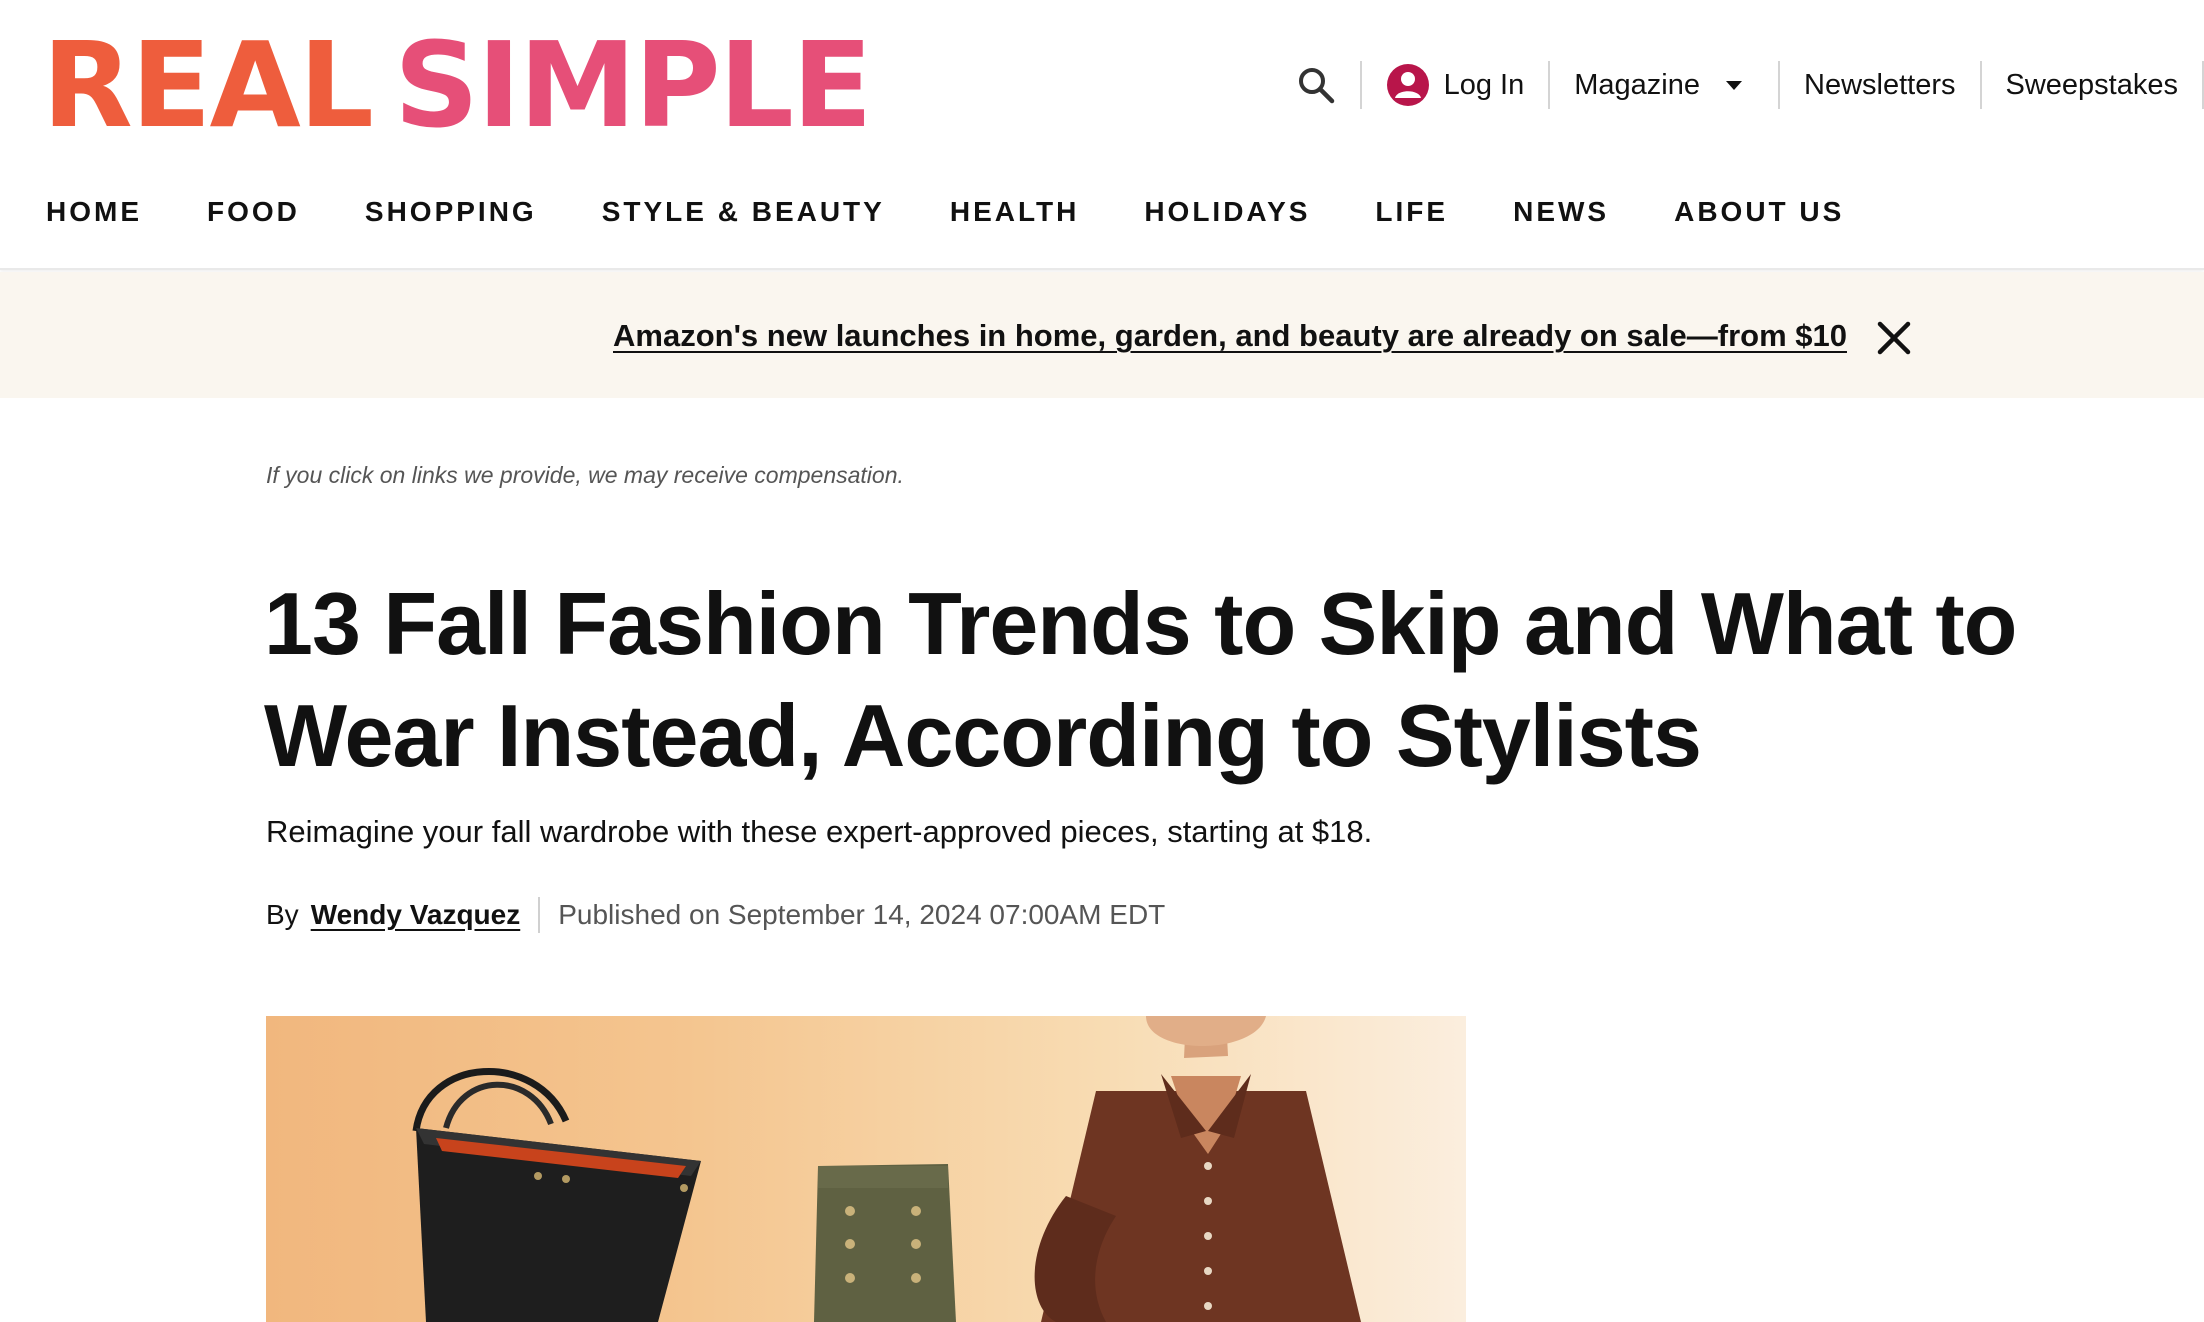  I want to click on newsletters-link: Newsletters, so click(1880, 85).